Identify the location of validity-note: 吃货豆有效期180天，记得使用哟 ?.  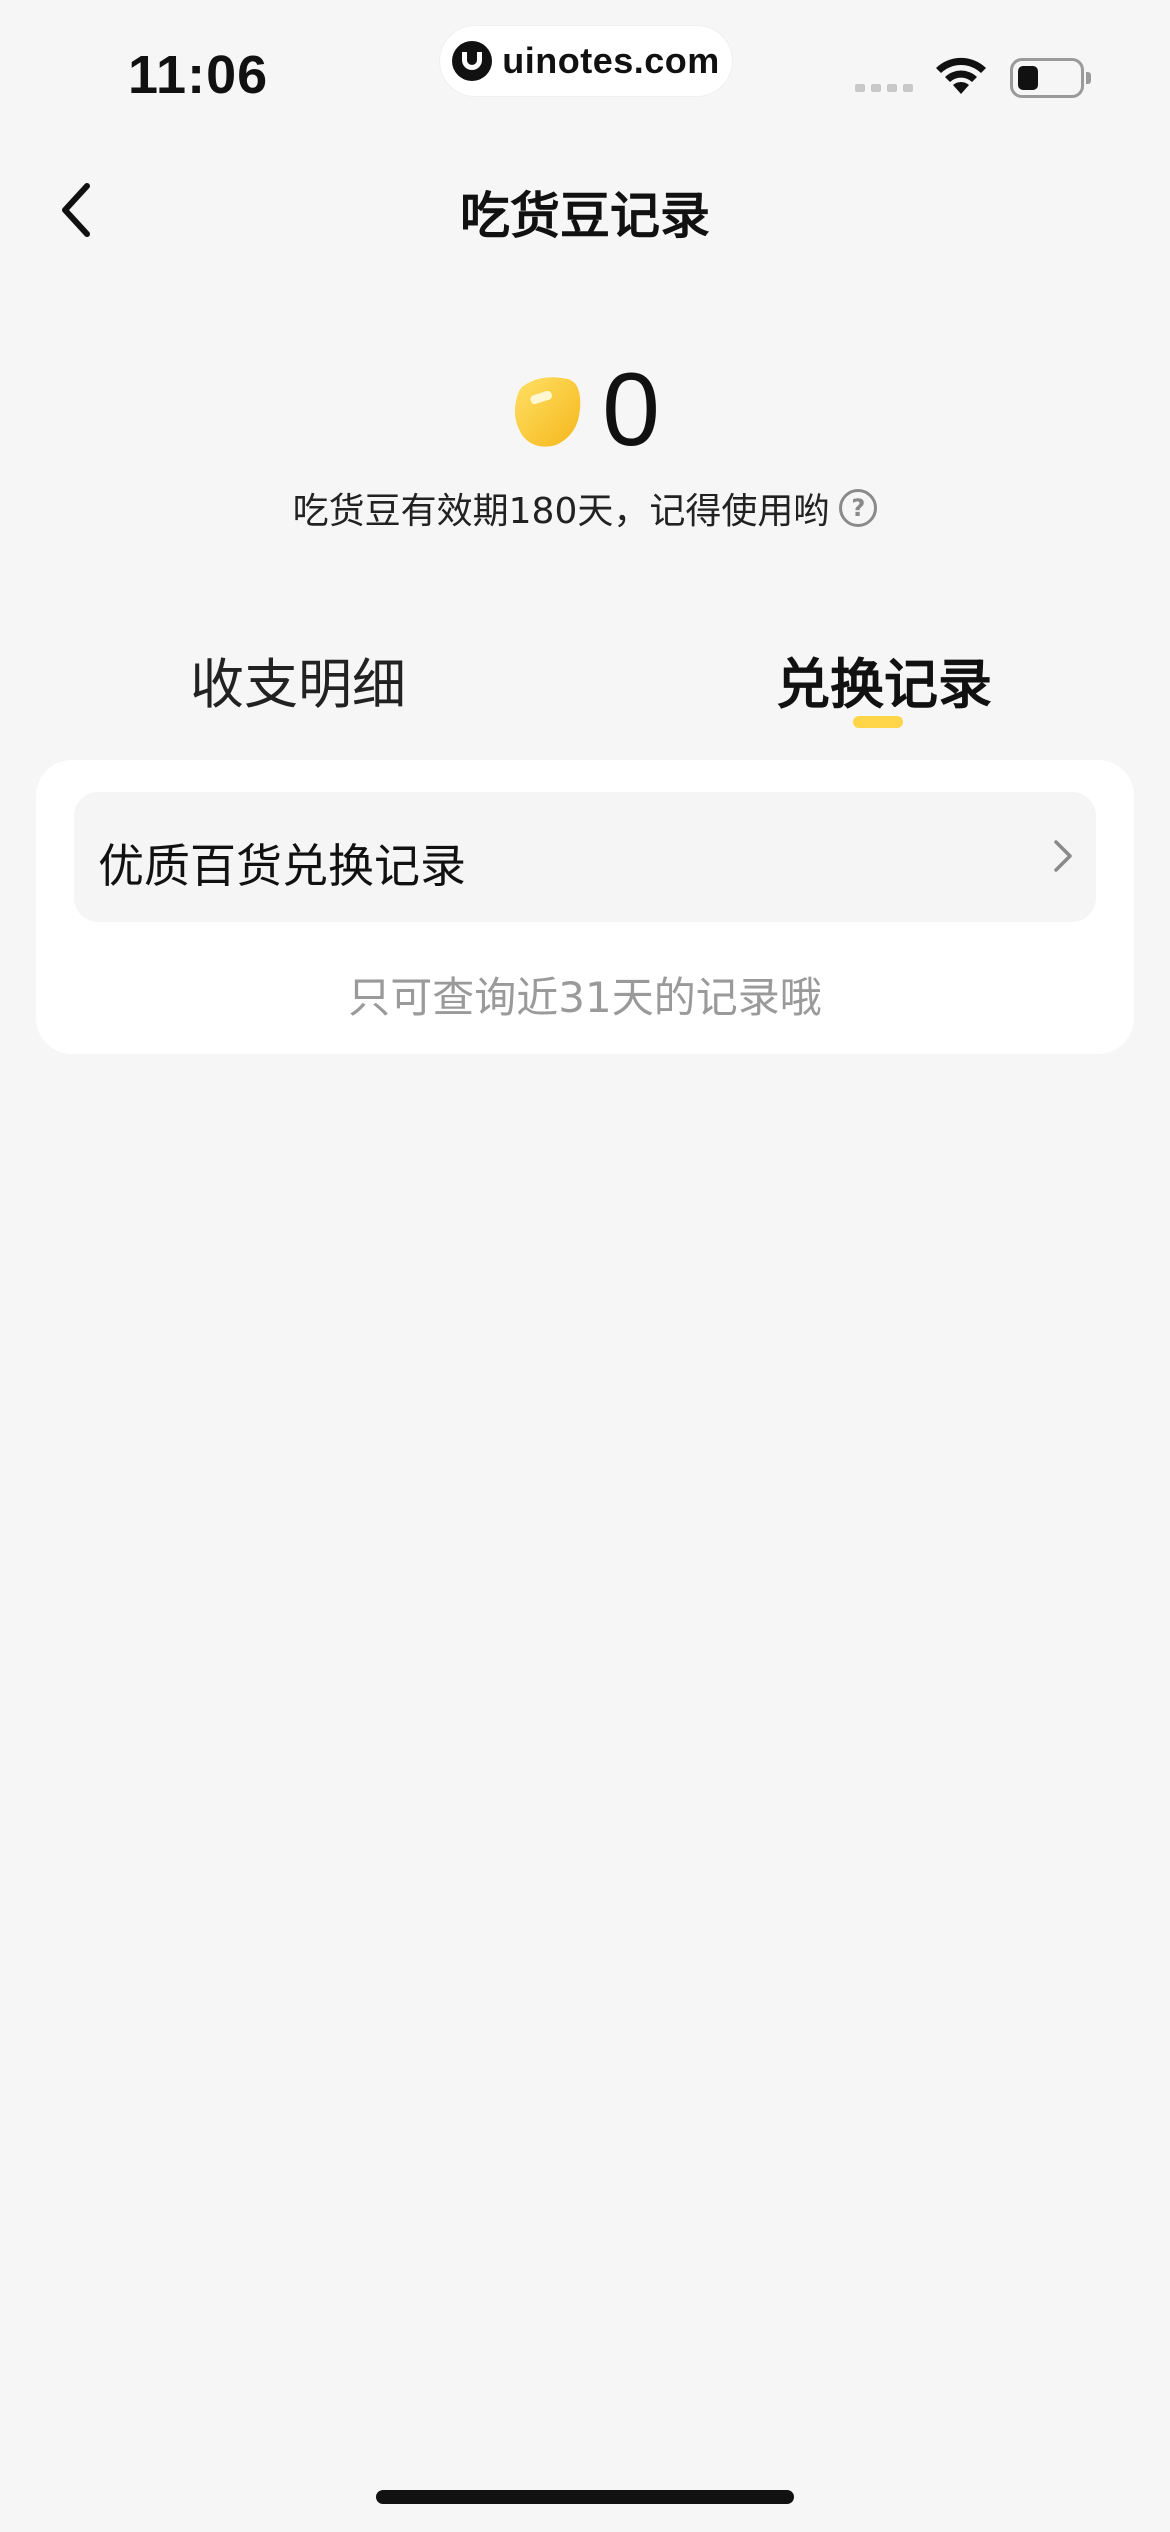
(585, 508).